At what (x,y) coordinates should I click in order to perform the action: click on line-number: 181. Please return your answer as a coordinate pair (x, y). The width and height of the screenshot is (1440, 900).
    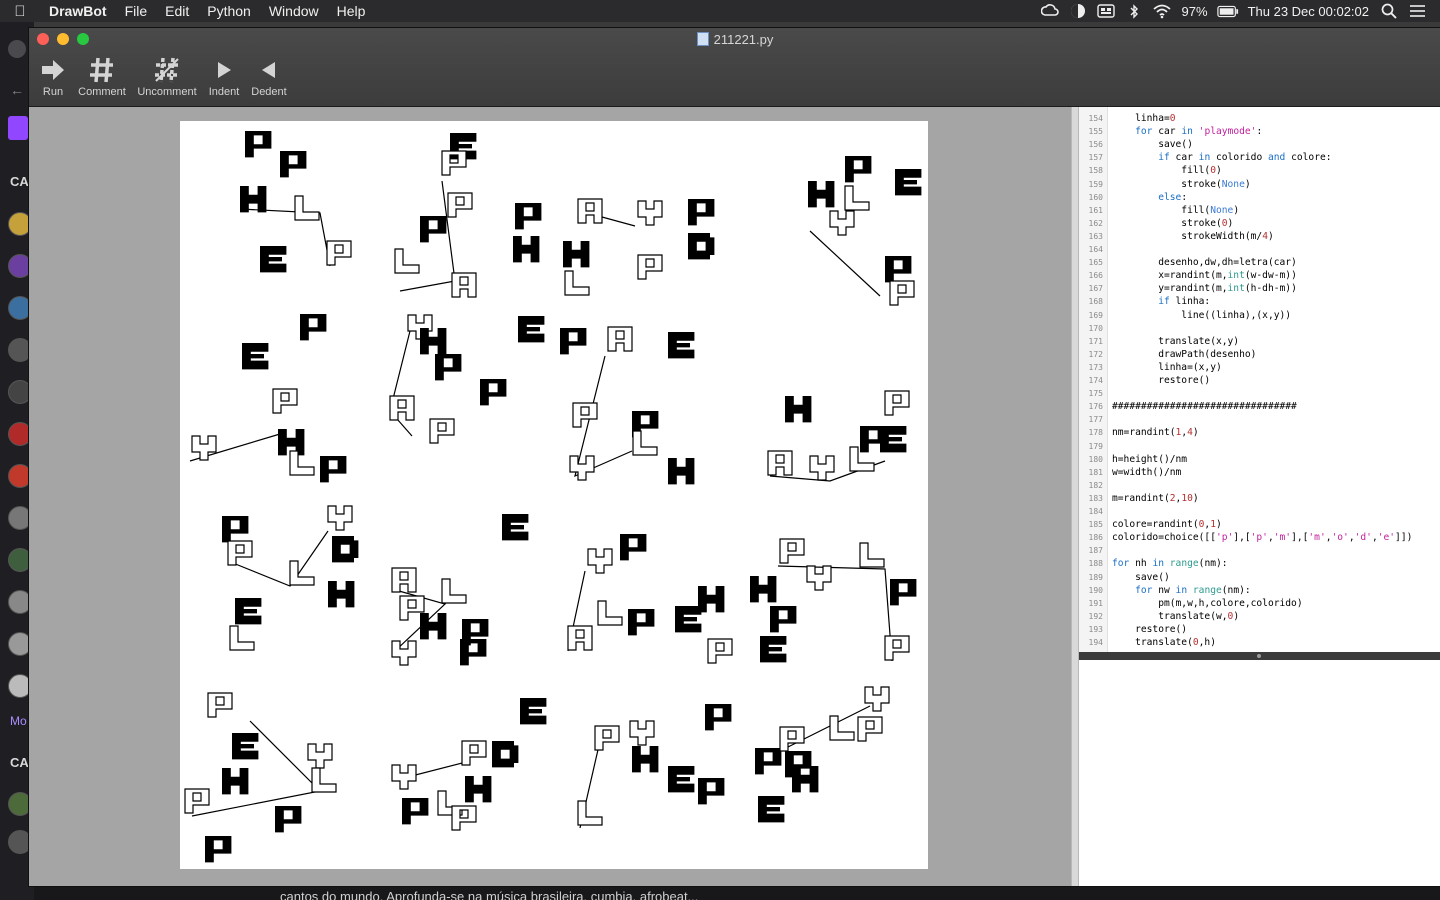
    Looking at the image, I should click on (1095, 472).